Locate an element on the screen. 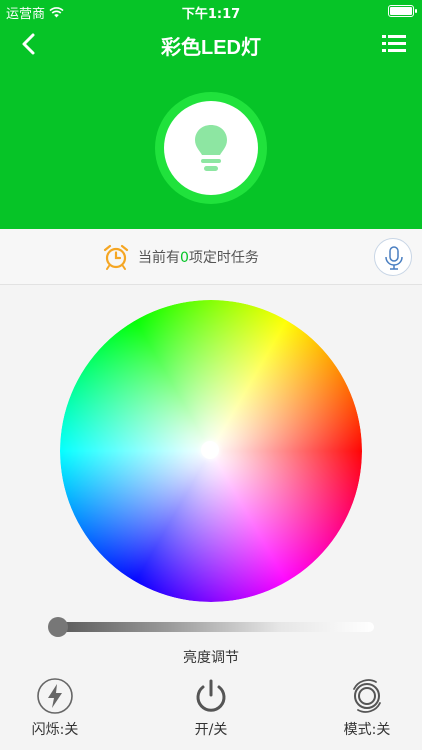  status-bar: 运营商 下午1:17 is located at coordinates (211, 11).